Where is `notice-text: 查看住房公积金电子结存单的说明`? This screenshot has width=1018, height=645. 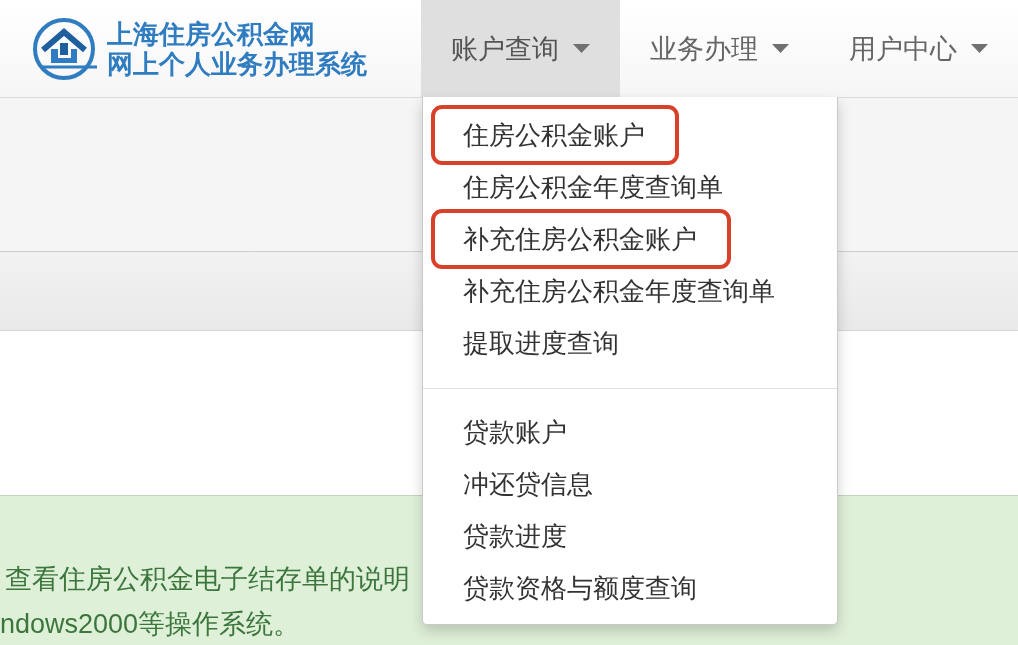
notice-text: 查看住房公积金电子结存单的说明 is located at coordinates (207, 579).